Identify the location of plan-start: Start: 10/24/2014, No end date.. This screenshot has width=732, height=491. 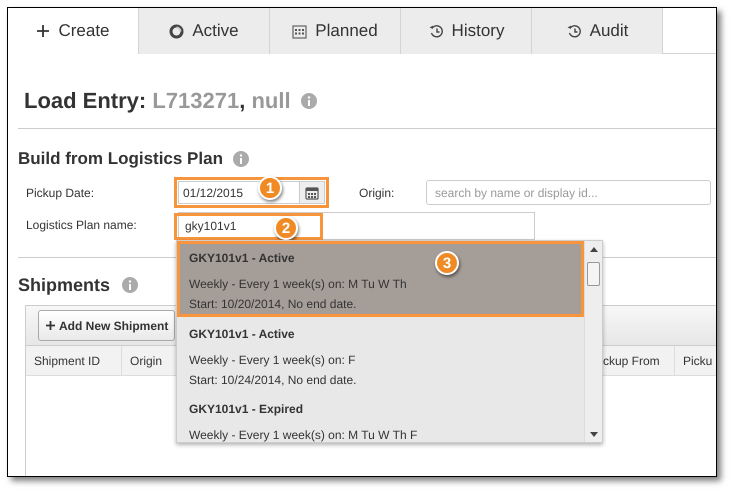
(272, 380).